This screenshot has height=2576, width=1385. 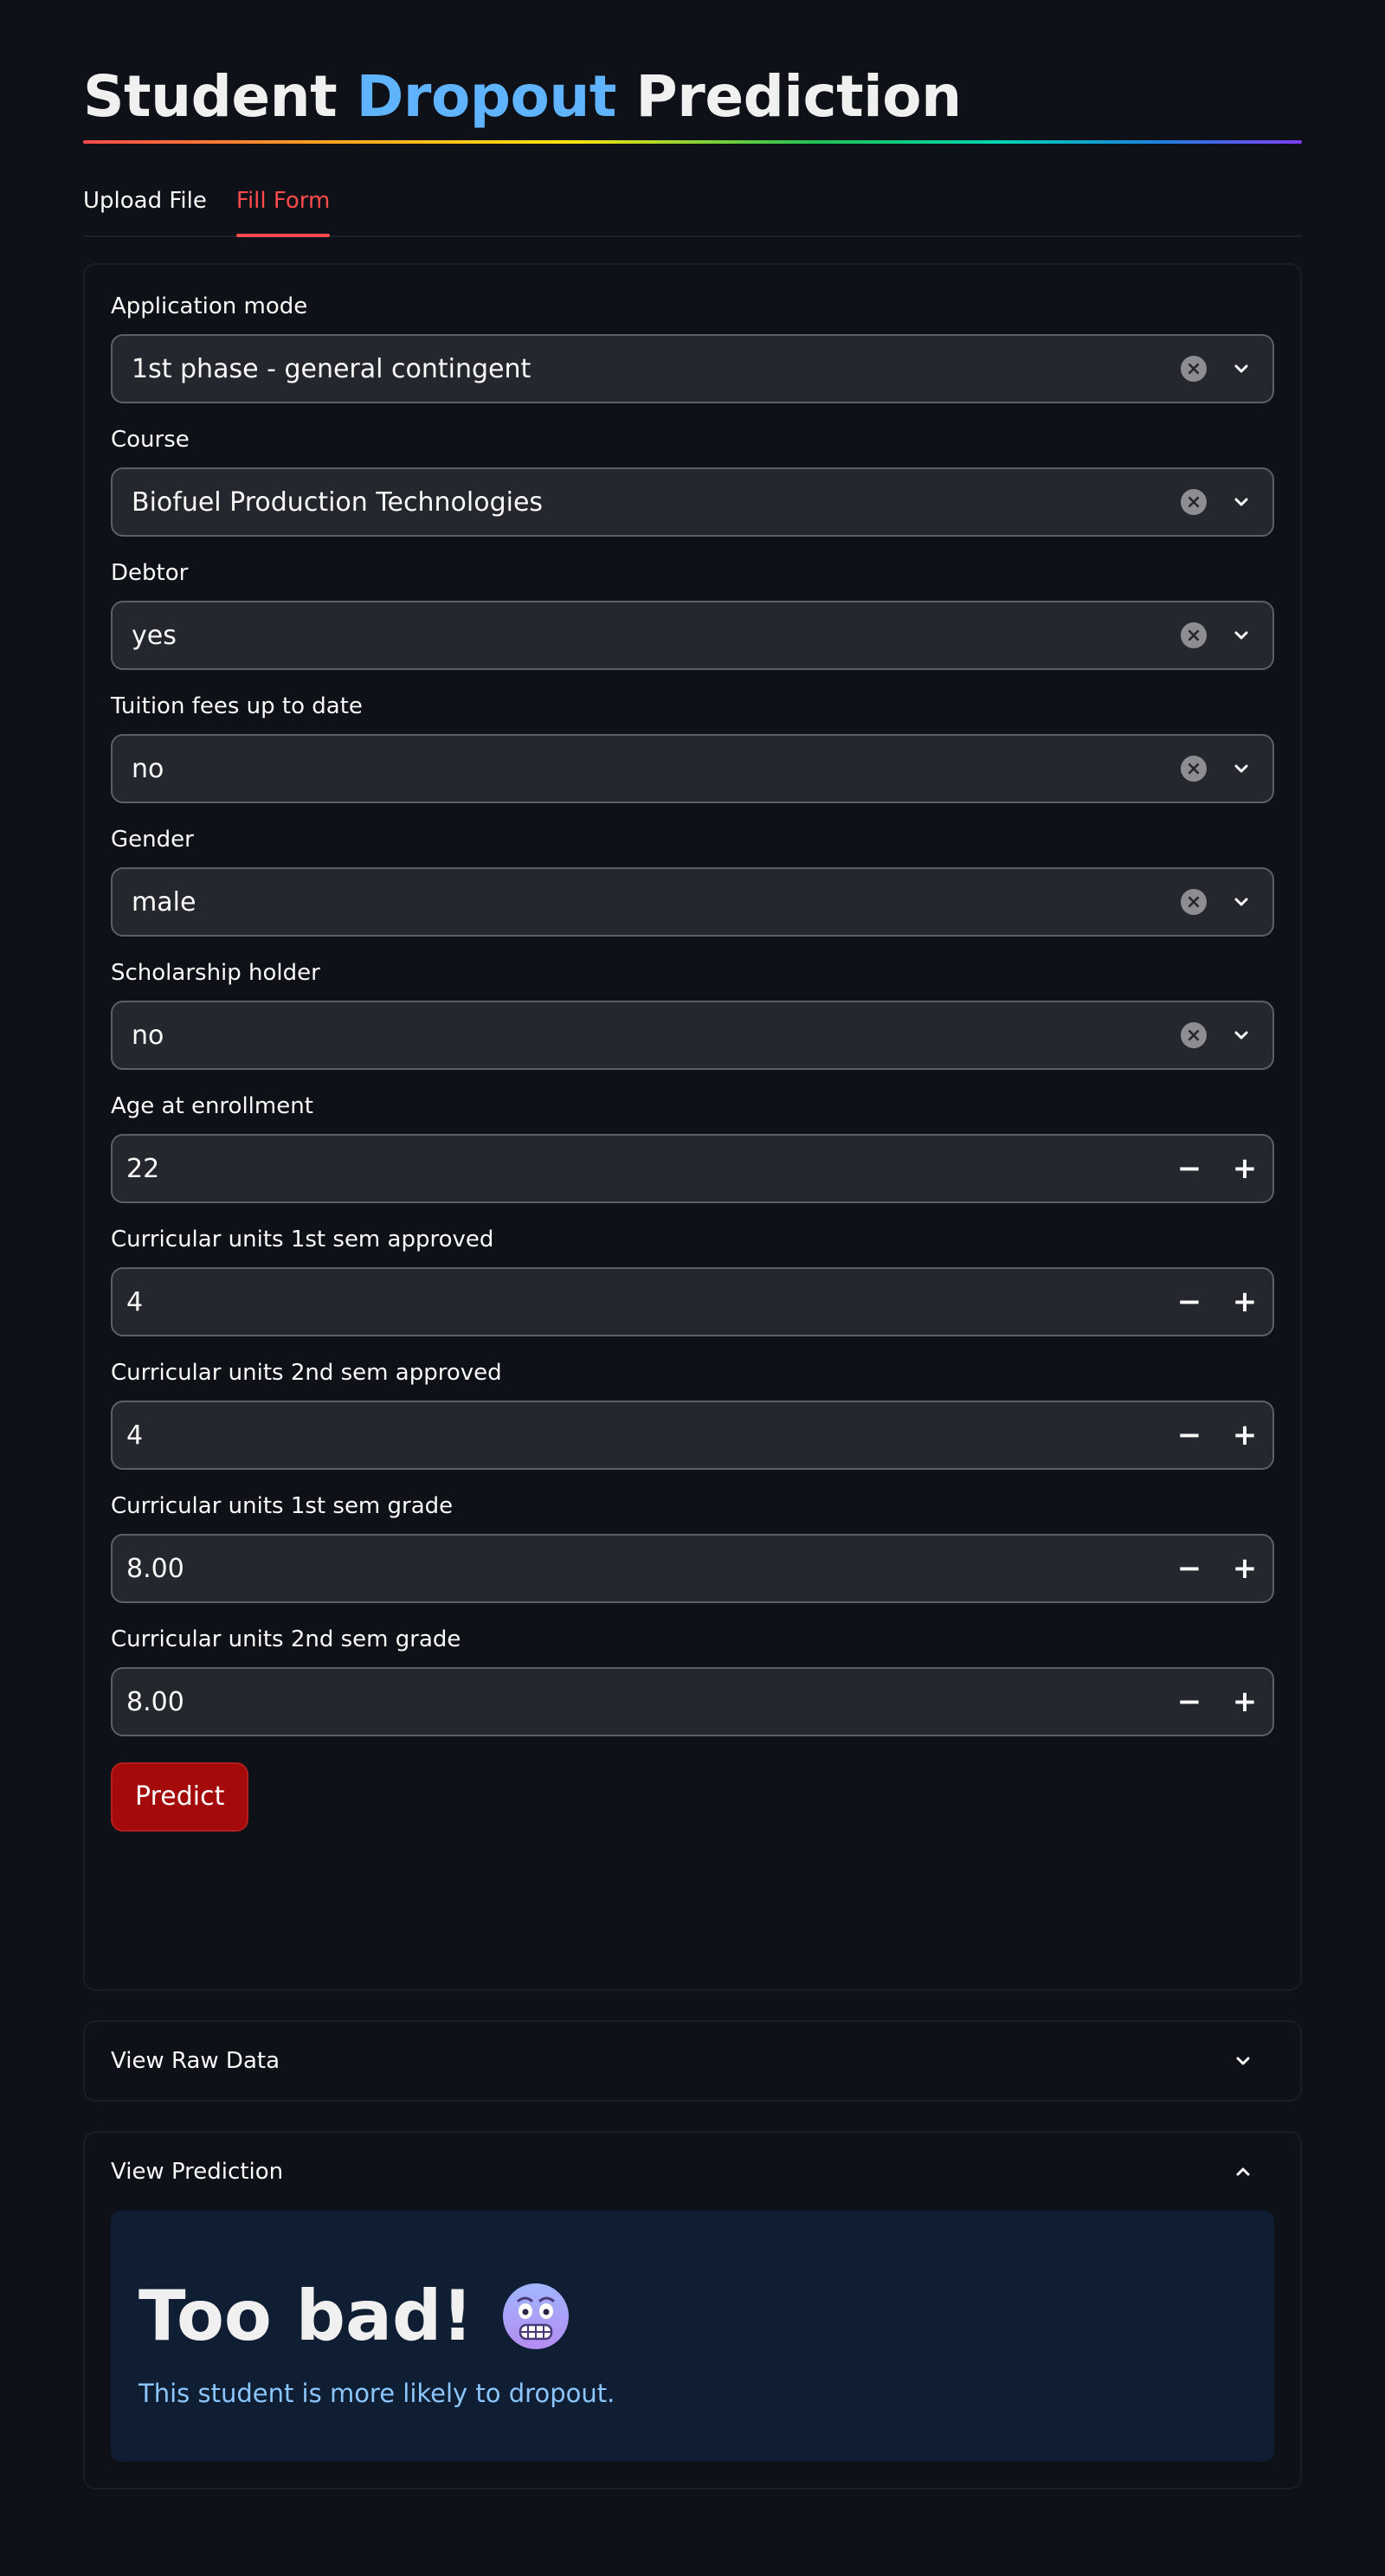 What do you see at coordinates (637, 1302) in the screenshot?
I see `units-1st-approved-input: 4` at bounding box center [637, 1302].